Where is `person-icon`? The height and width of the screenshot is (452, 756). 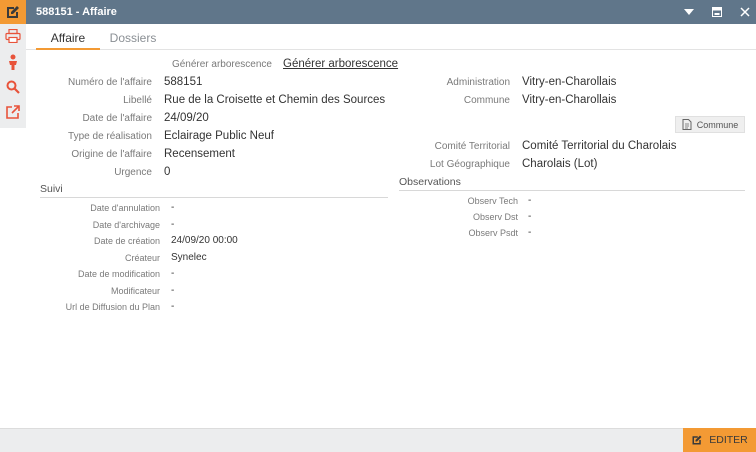
person-icon is located at coordinates (13, 62).